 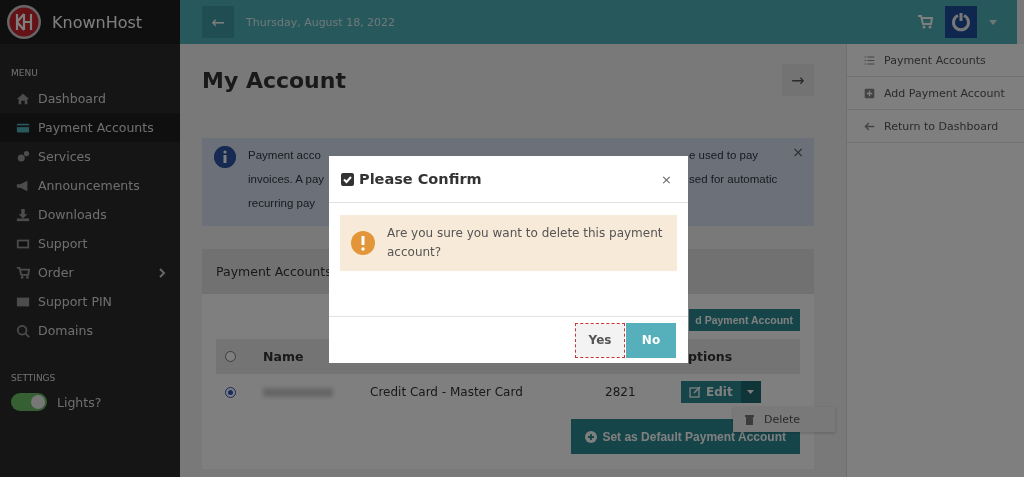 What do you see at coordinates (218, 22) in the screenshot?
I see `back-button: ←` at bounding box center [218, 22].